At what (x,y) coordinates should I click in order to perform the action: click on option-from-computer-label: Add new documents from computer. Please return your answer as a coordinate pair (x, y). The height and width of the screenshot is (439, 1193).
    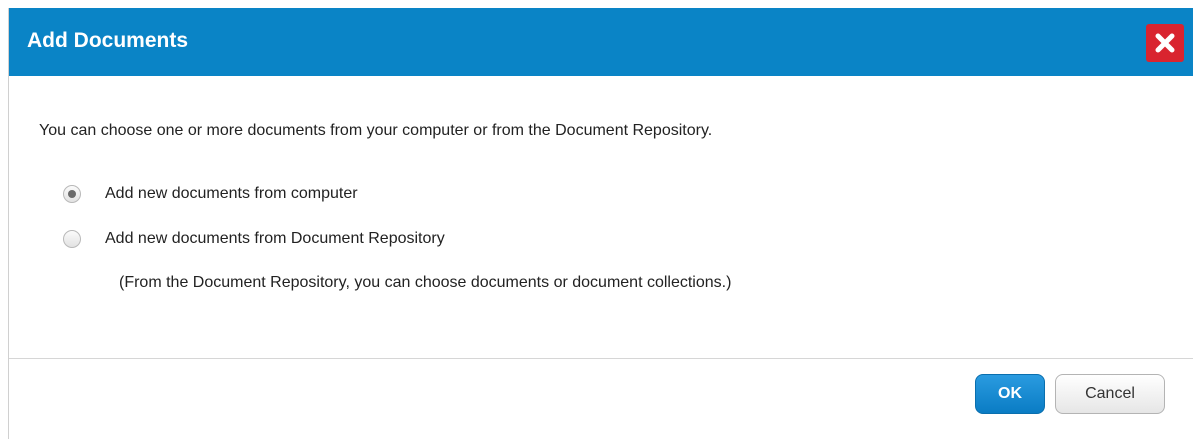
    Looking at the image, I should click on (231, 194).